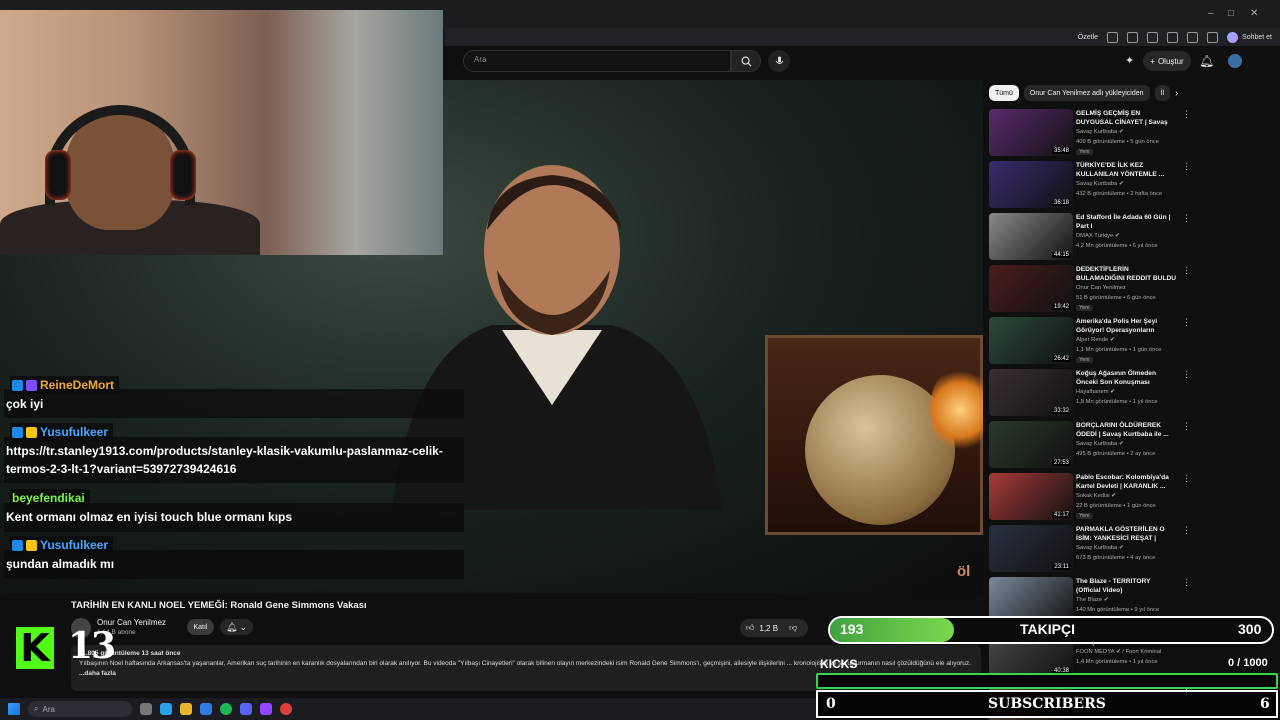 This screenshot has width=1280, height=720. What do you see at coordinates (1031, 392) in the screenshot?
I see `recommendation-thumbnail: 33:32` at bounding box center [1031, 392].